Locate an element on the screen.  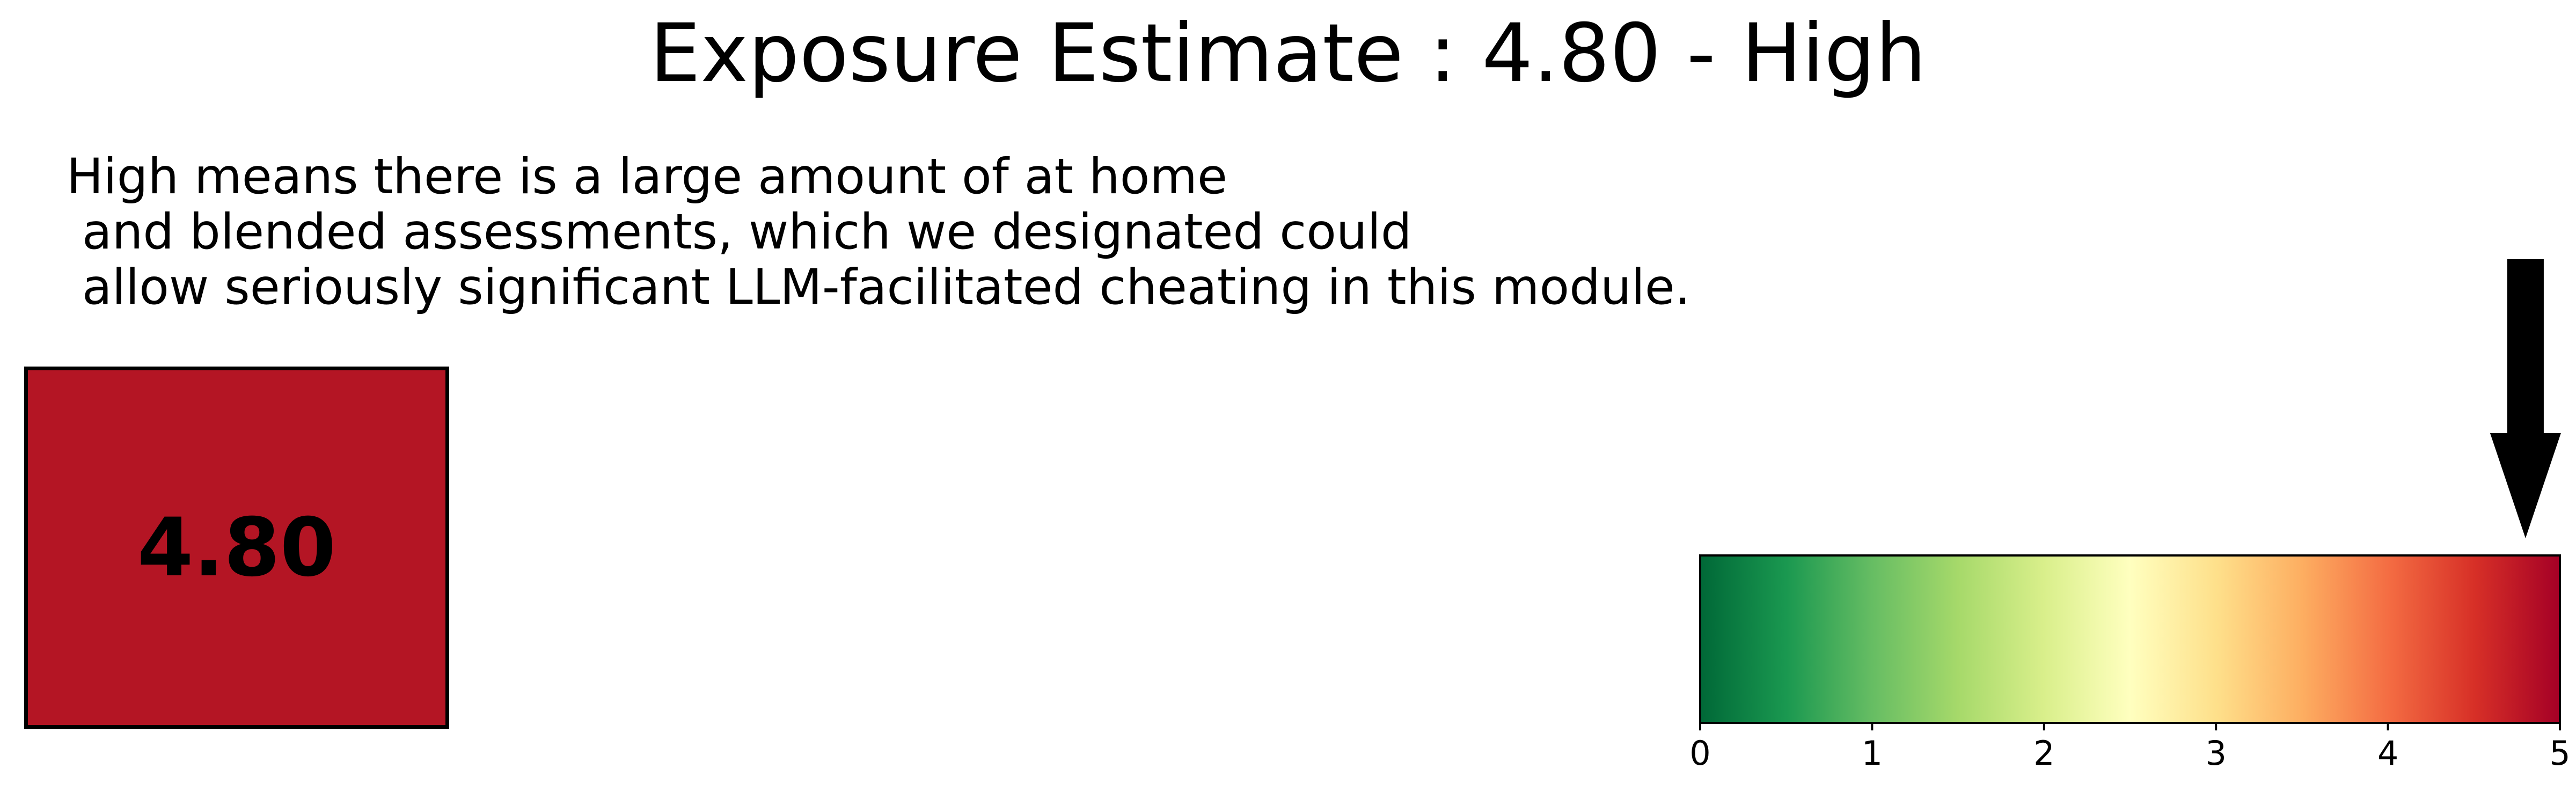
colorbar-tick-label: 5 is located at coordinates (2559, 753).